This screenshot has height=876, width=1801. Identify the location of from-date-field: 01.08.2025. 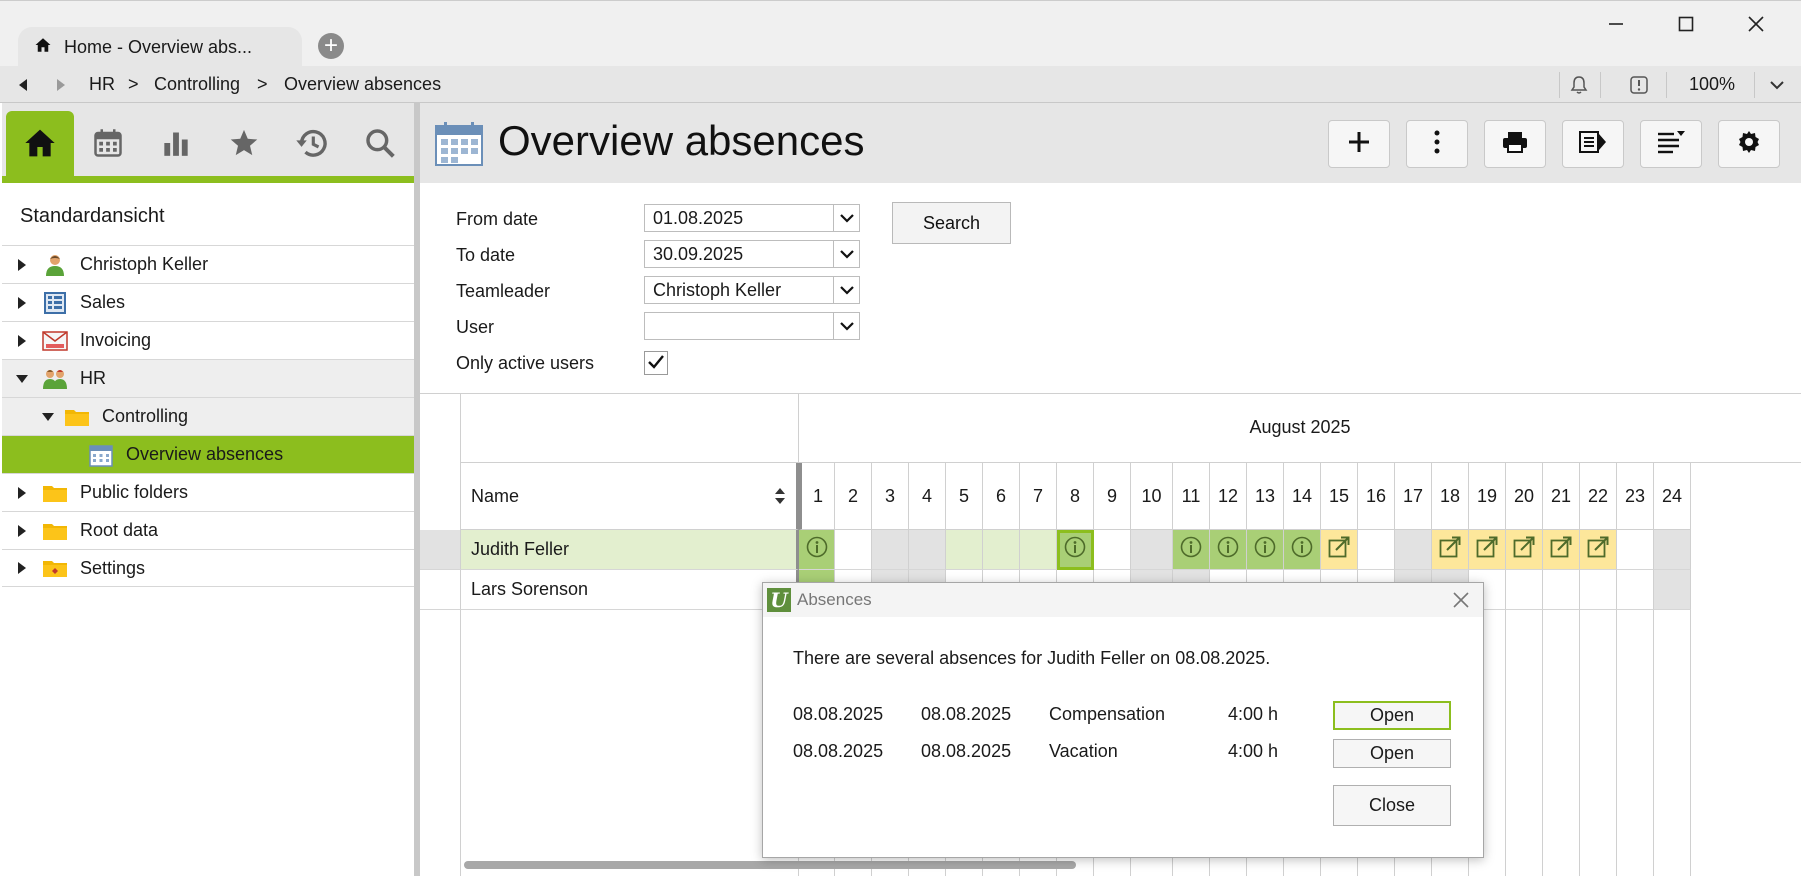
(752, 218).